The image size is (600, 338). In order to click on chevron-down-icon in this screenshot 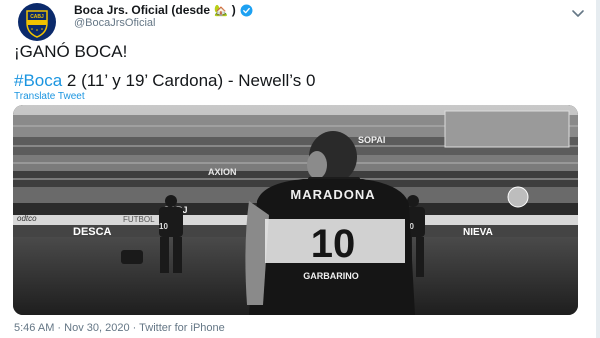, I will do `click(578, 14)`.